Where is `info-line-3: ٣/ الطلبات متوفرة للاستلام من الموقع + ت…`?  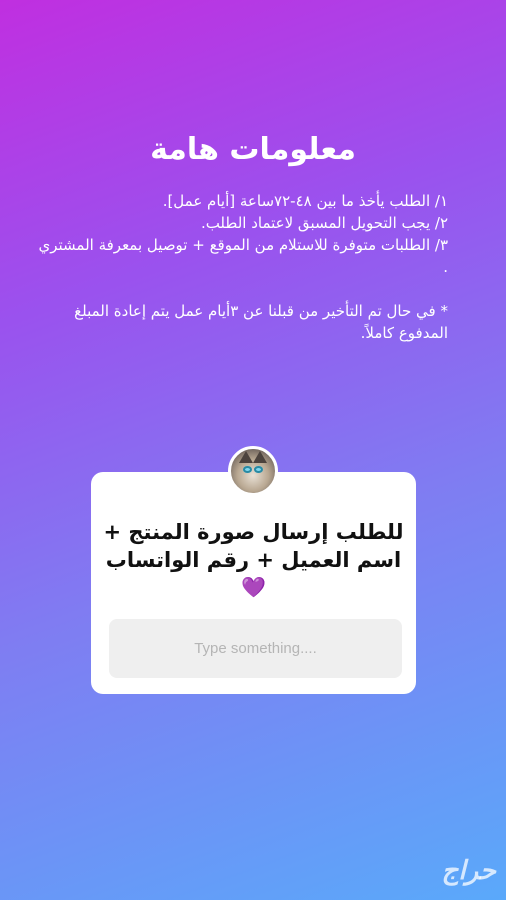 info-line-3: ٣/ الطلبات متوفرة للاستلام من الموقع + ت… is located at coordinates (243, 256).